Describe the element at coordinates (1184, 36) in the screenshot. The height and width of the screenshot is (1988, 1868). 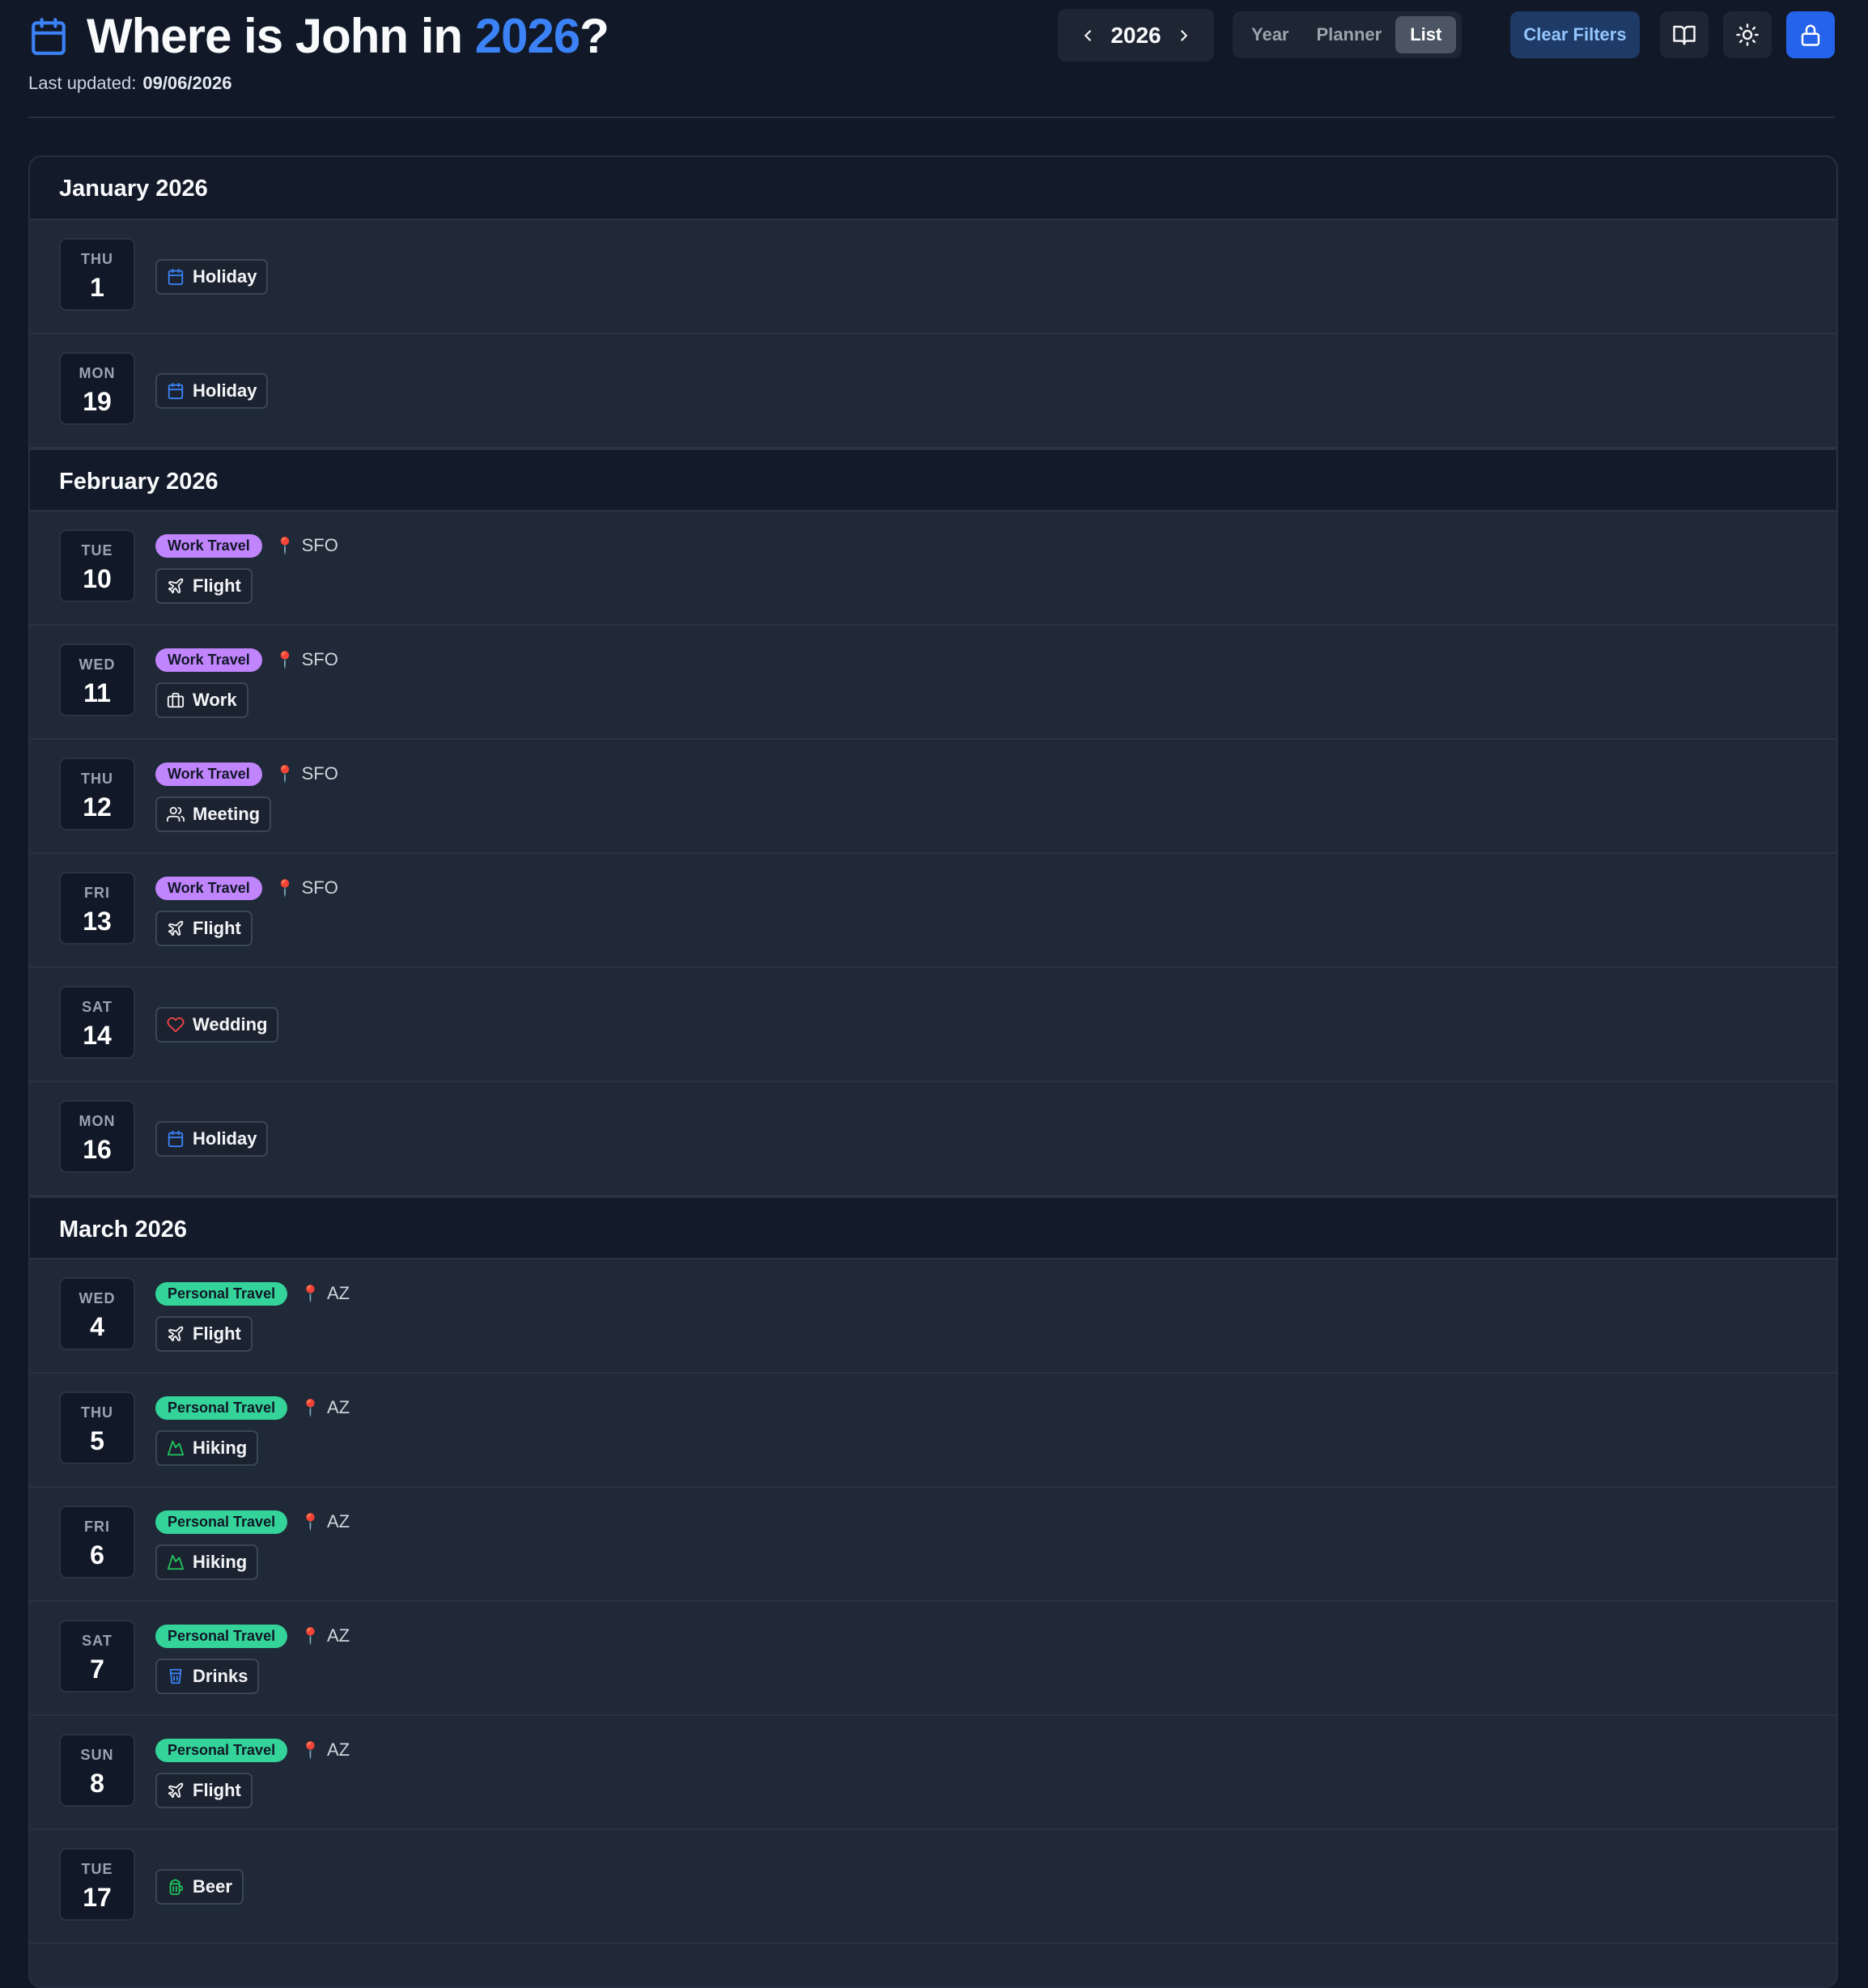
I see `chevron-right-icon` at that location.